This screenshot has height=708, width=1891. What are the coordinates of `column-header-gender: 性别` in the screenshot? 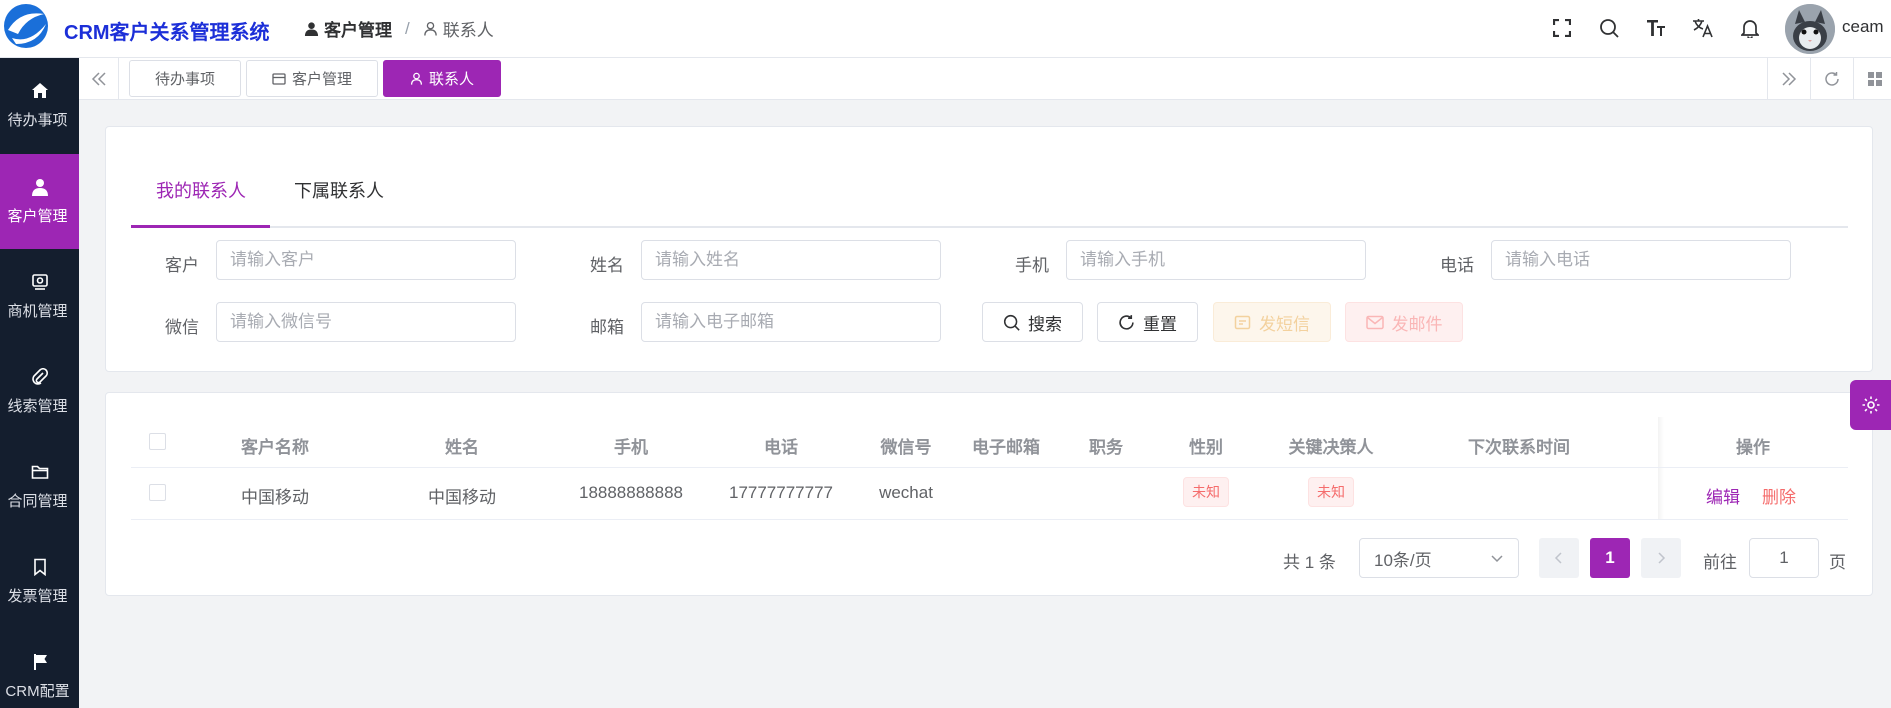 It's located at (1206, 445).